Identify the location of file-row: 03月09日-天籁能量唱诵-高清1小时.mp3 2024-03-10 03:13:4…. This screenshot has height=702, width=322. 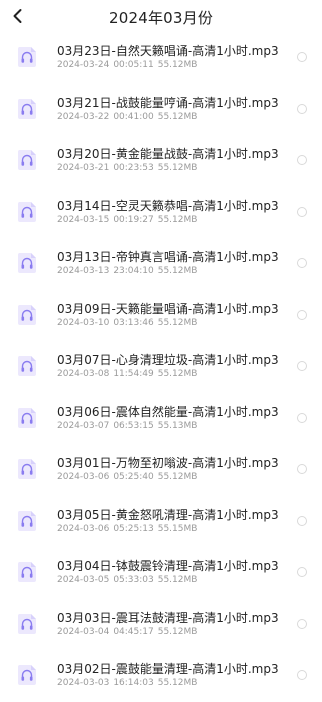
(161, 316).